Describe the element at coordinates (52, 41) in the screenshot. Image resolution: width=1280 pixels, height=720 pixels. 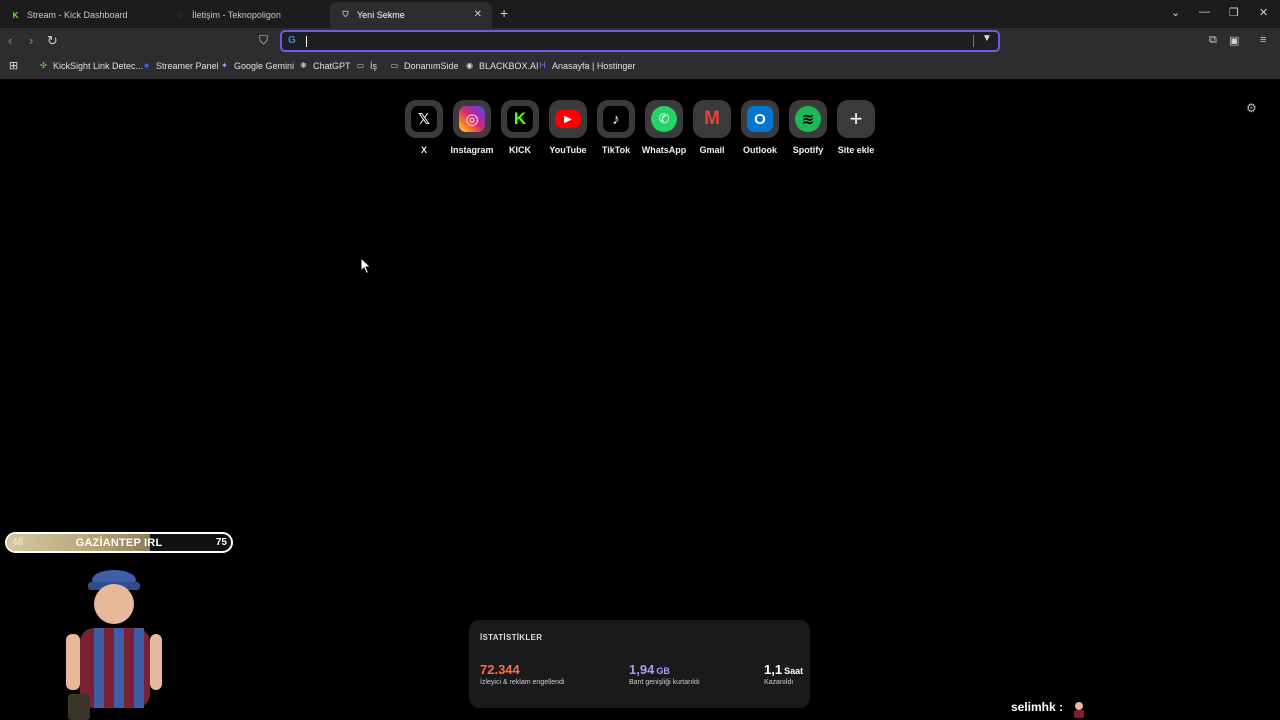
I see `reload-icon: ↻` at that location.